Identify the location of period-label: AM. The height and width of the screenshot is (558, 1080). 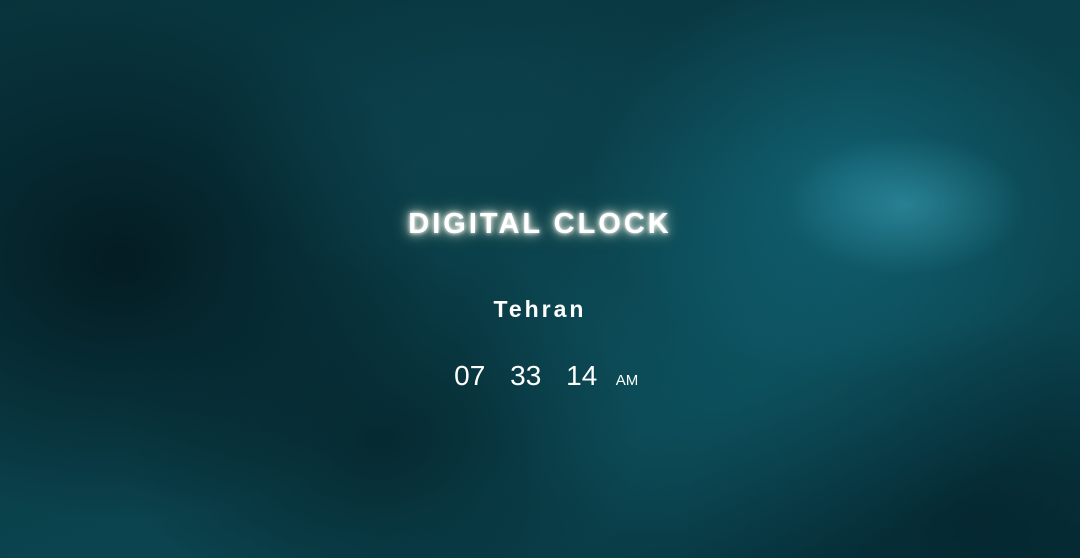
(627, 380).